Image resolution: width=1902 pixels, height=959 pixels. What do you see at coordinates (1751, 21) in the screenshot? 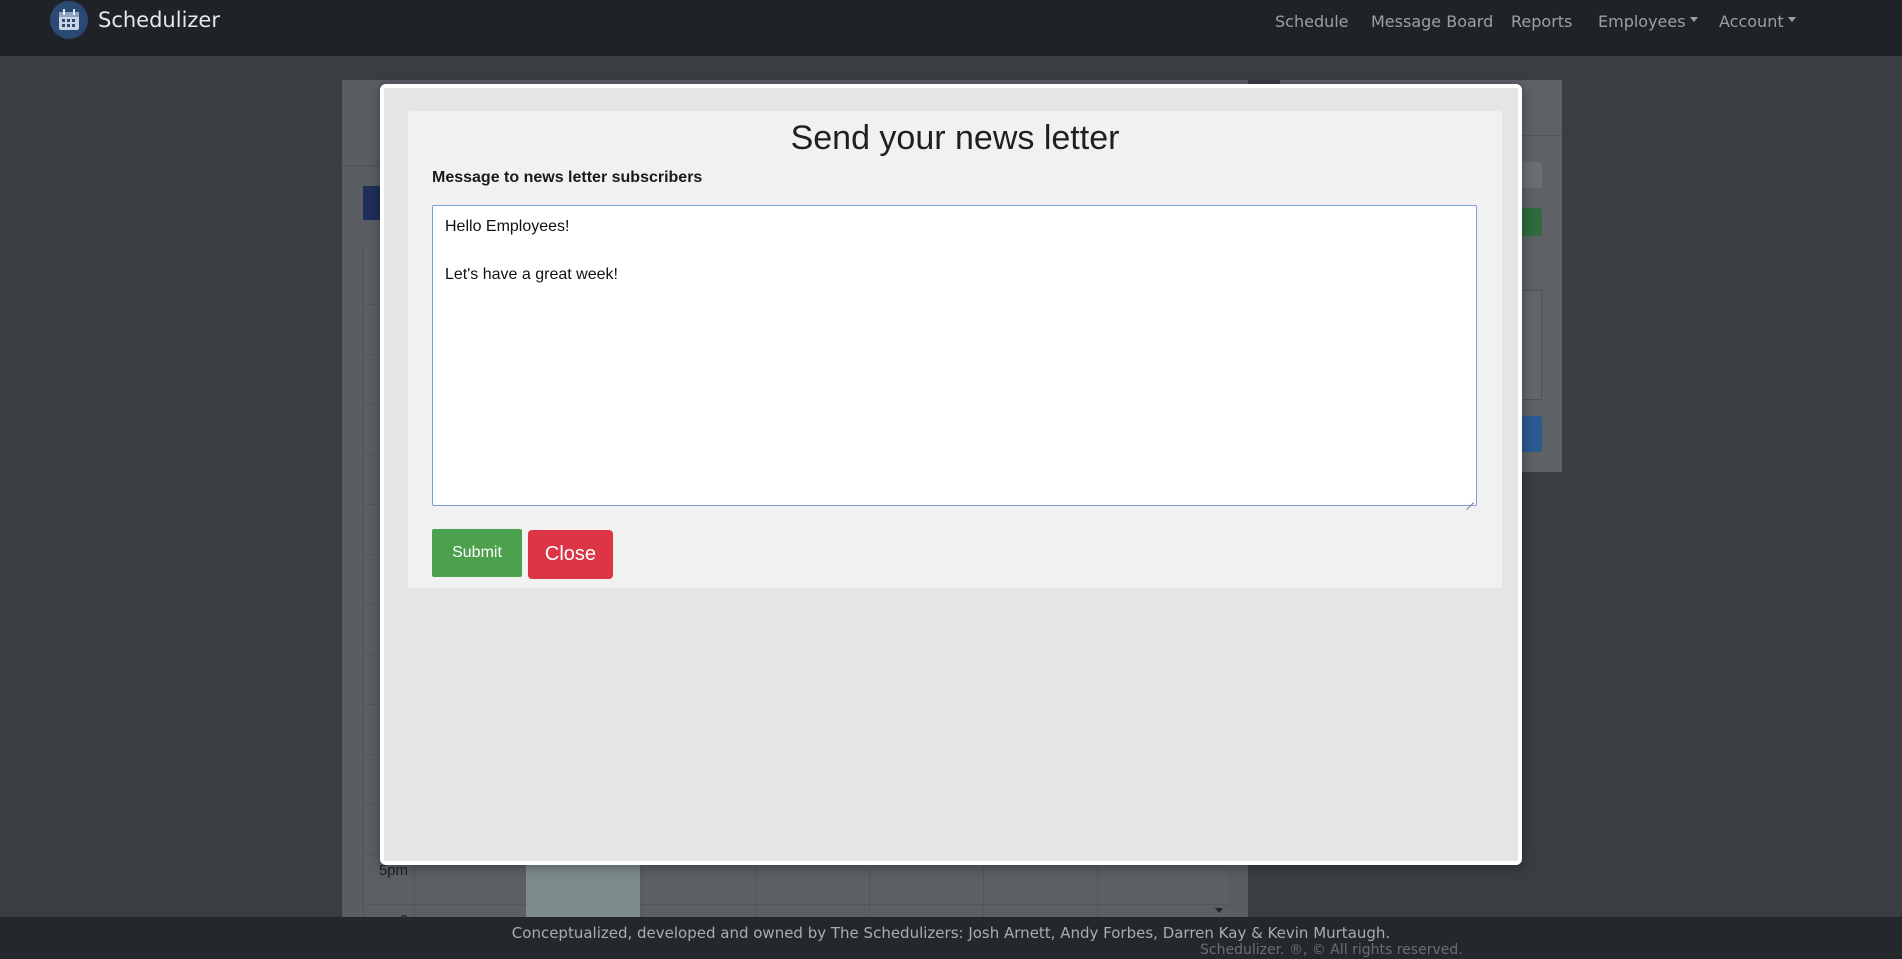
I see `nav-account-label: Account` at bounding box center [1751, 21].